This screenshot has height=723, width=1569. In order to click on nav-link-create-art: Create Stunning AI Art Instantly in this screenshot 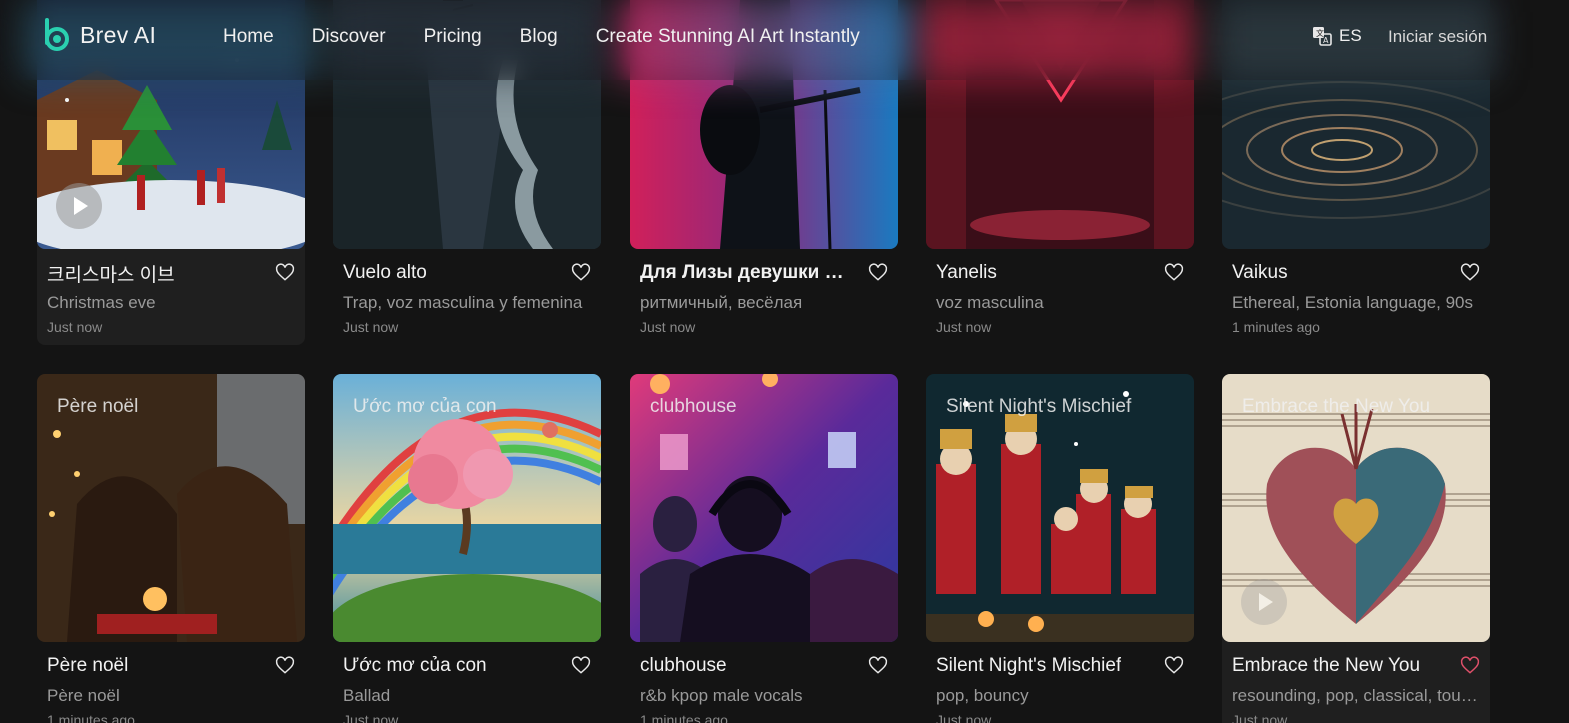, I will do `click(728, 37)`.